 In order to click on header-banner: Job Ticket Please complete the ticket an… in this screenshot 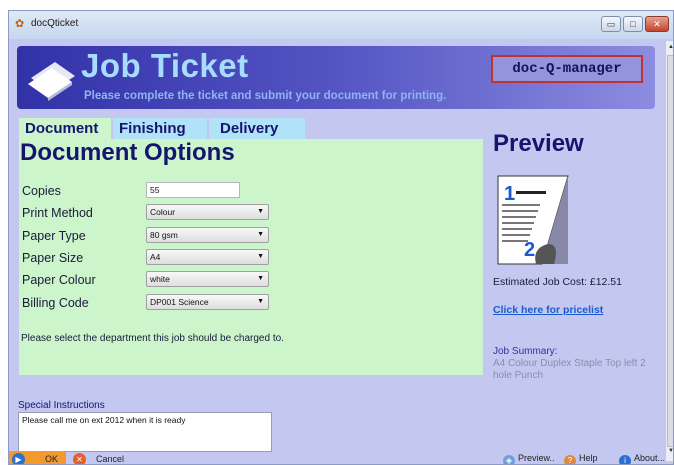, I will do `click(336, 77)`.